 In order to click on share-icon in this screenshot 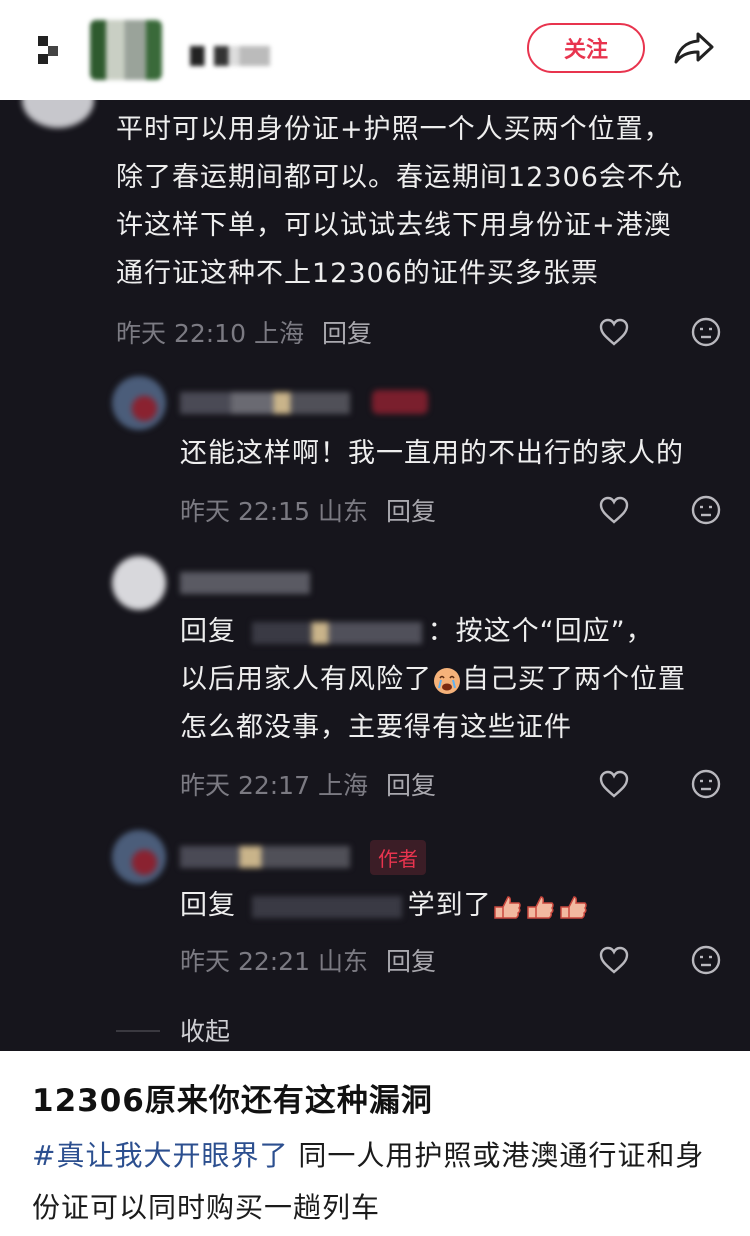, I will do `click(694, 48)`.